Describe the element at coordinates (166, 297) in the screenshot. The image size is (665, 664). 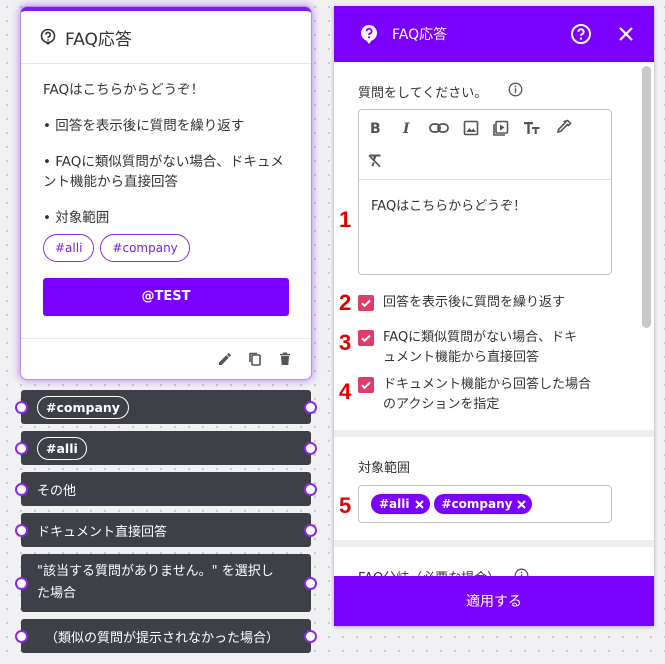
I see `test-button: @TEST` at that location.